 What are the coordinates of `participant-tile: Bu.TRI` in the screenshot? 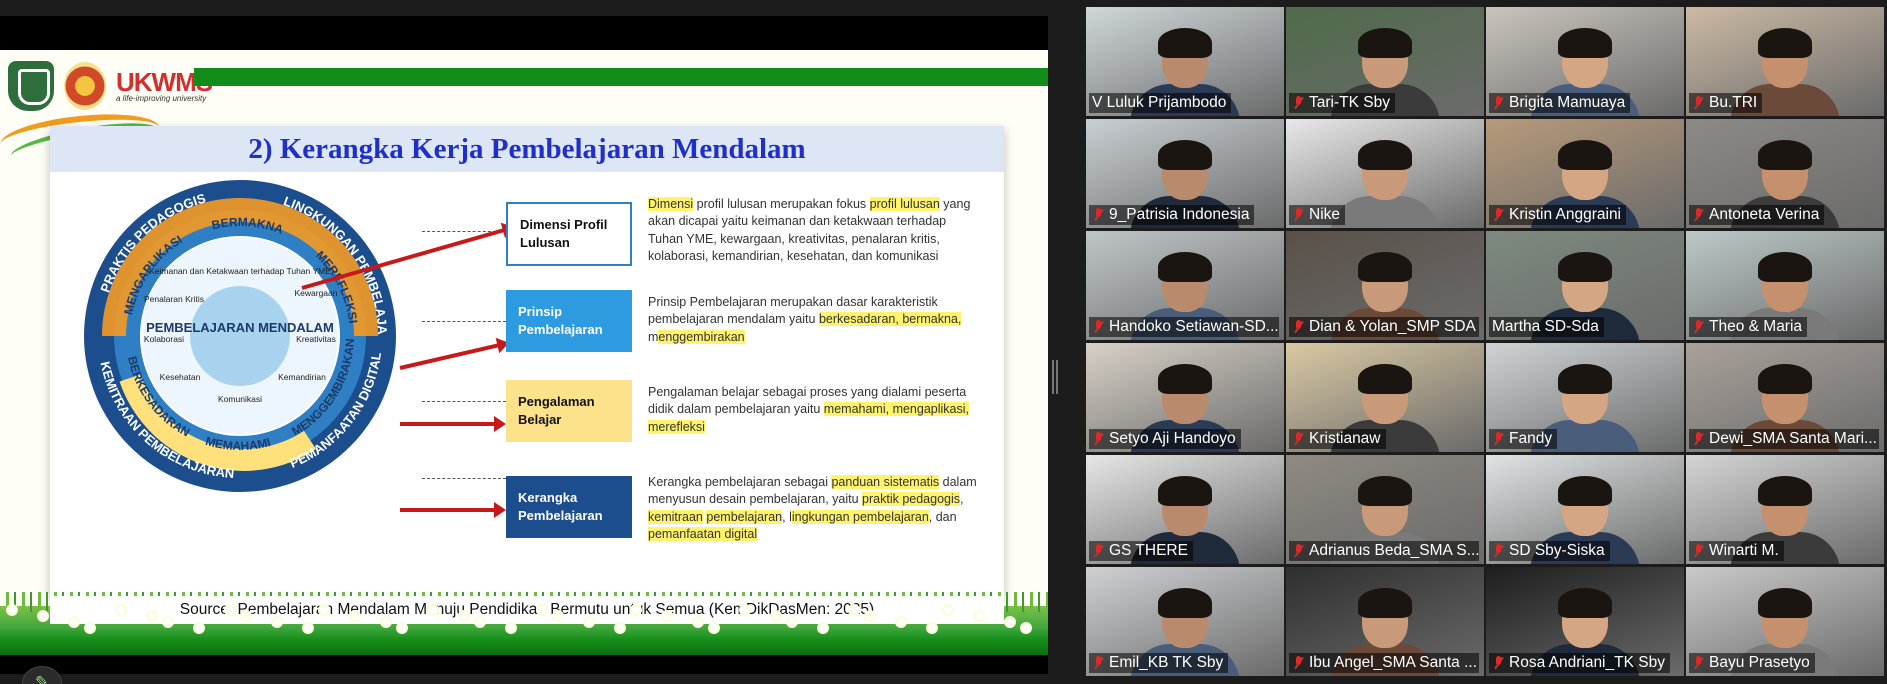 It's located at (1785, 61).